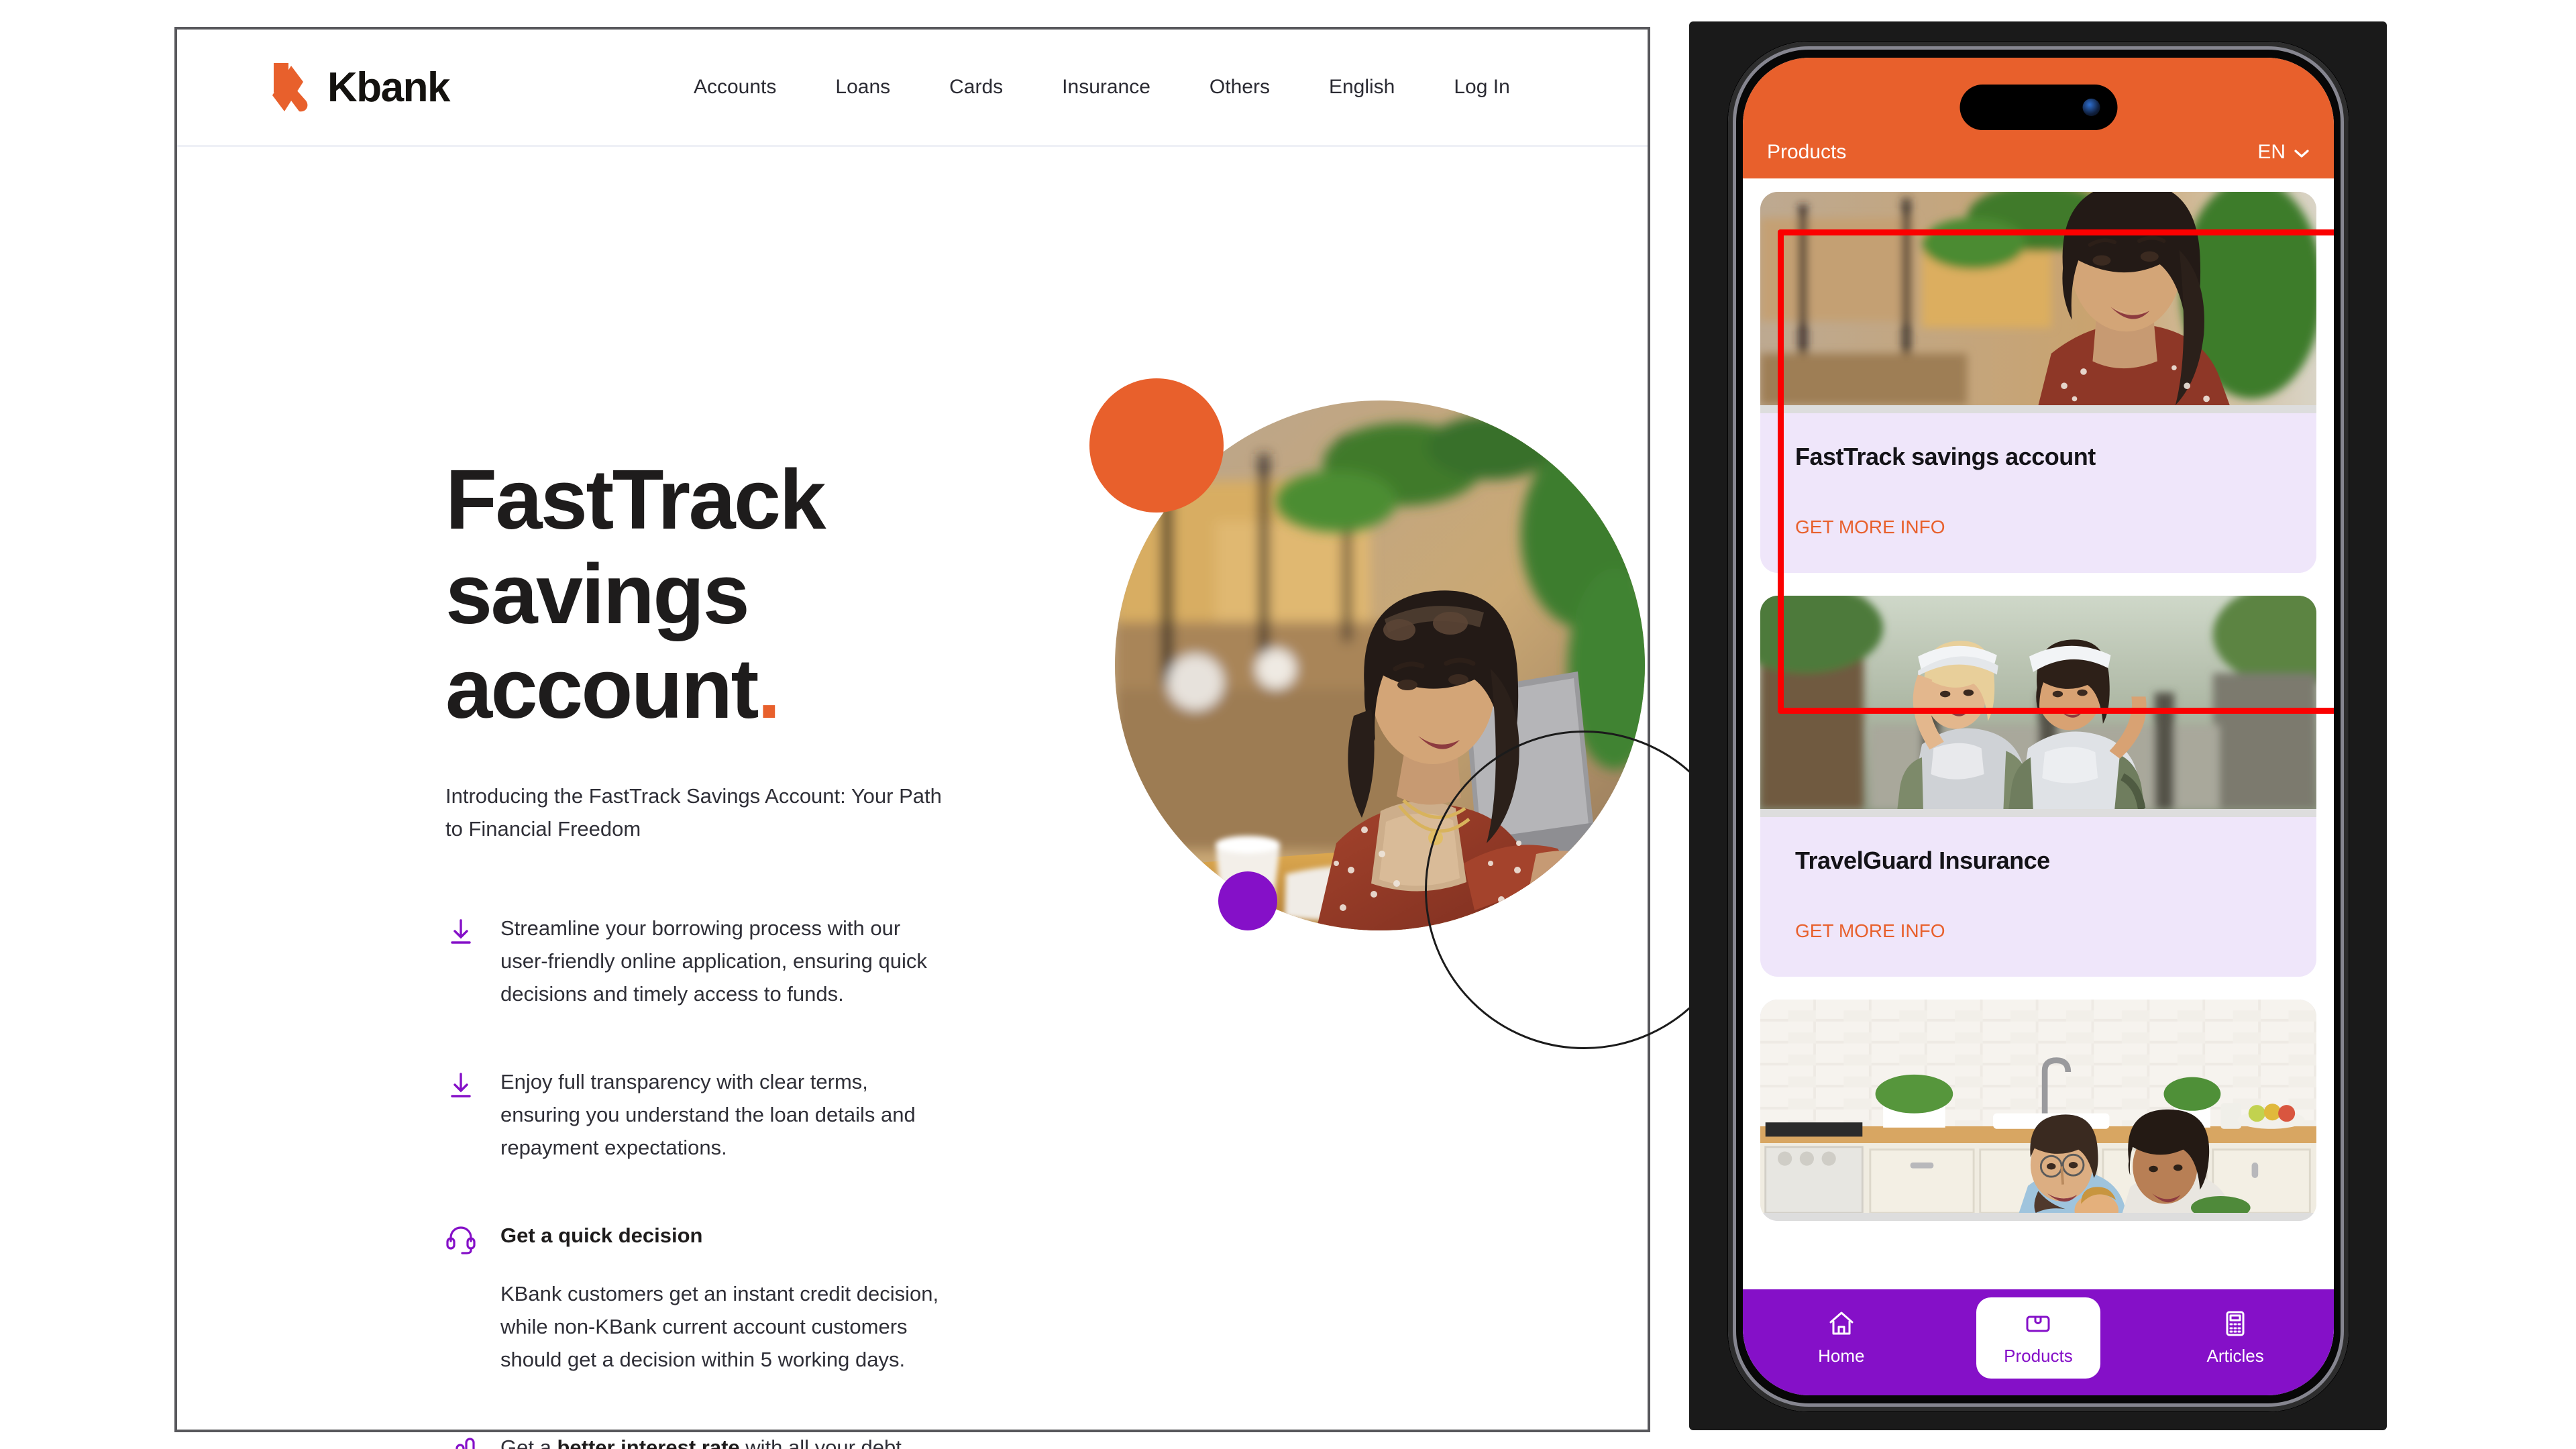  Describe the element at coordinates (597, 594) in the screenshot. I see `hero-title-line-2: savings` at that location.